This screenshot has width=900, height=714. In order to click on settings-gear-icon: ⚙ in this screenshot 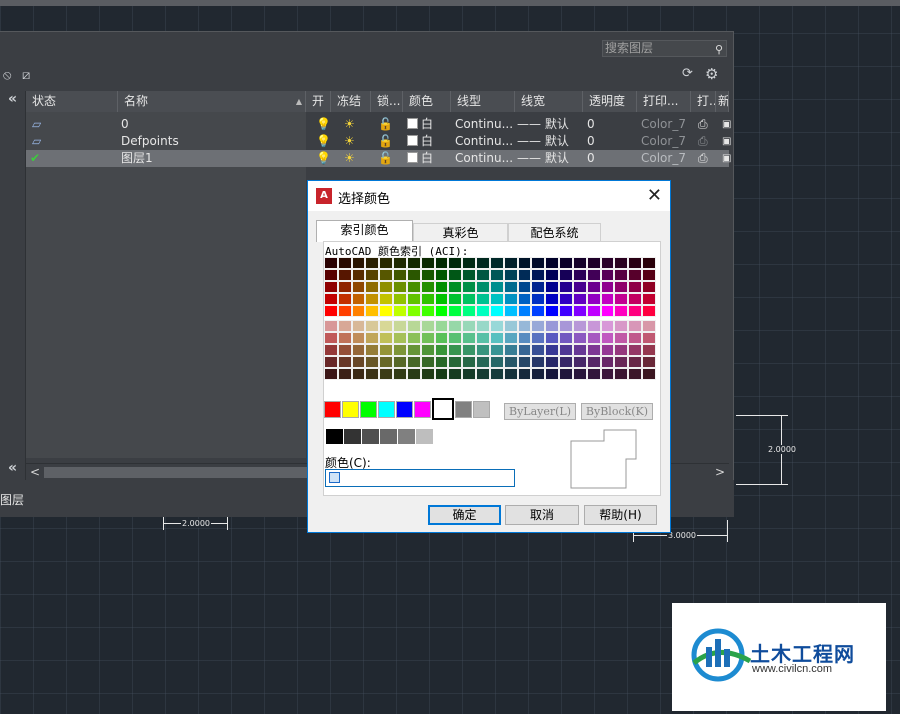, I will do `click(711, 74)`.